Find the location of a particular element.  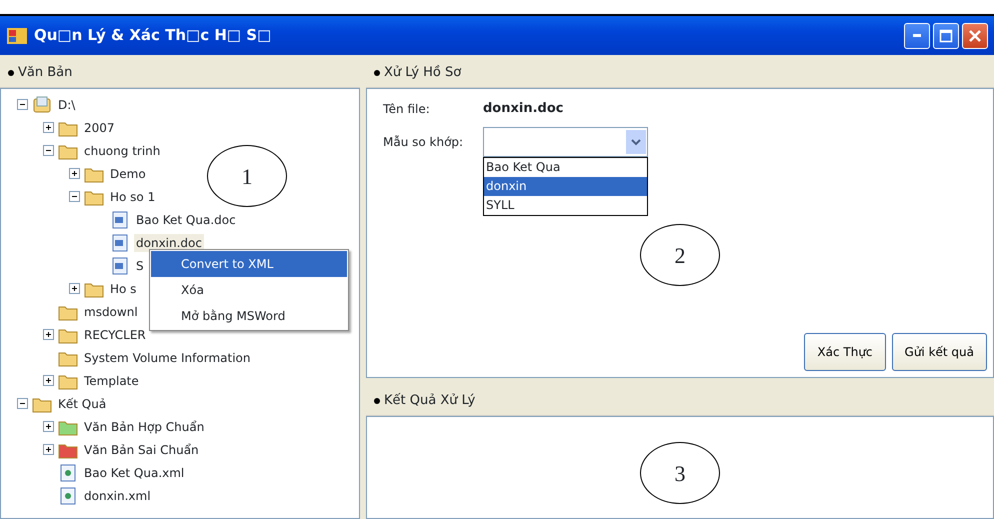

menu-item: Convert to XML is located at coordinates (249, 264).